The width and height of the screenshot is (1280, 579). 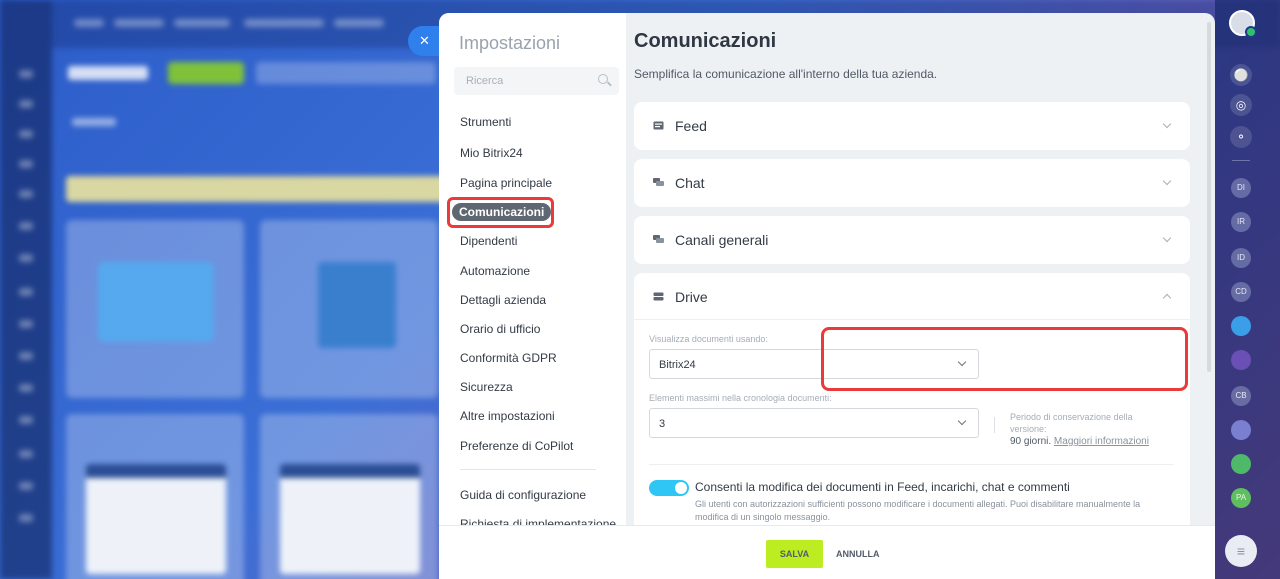 I want to click on section-title: Feed, so click(x=691, y=126).